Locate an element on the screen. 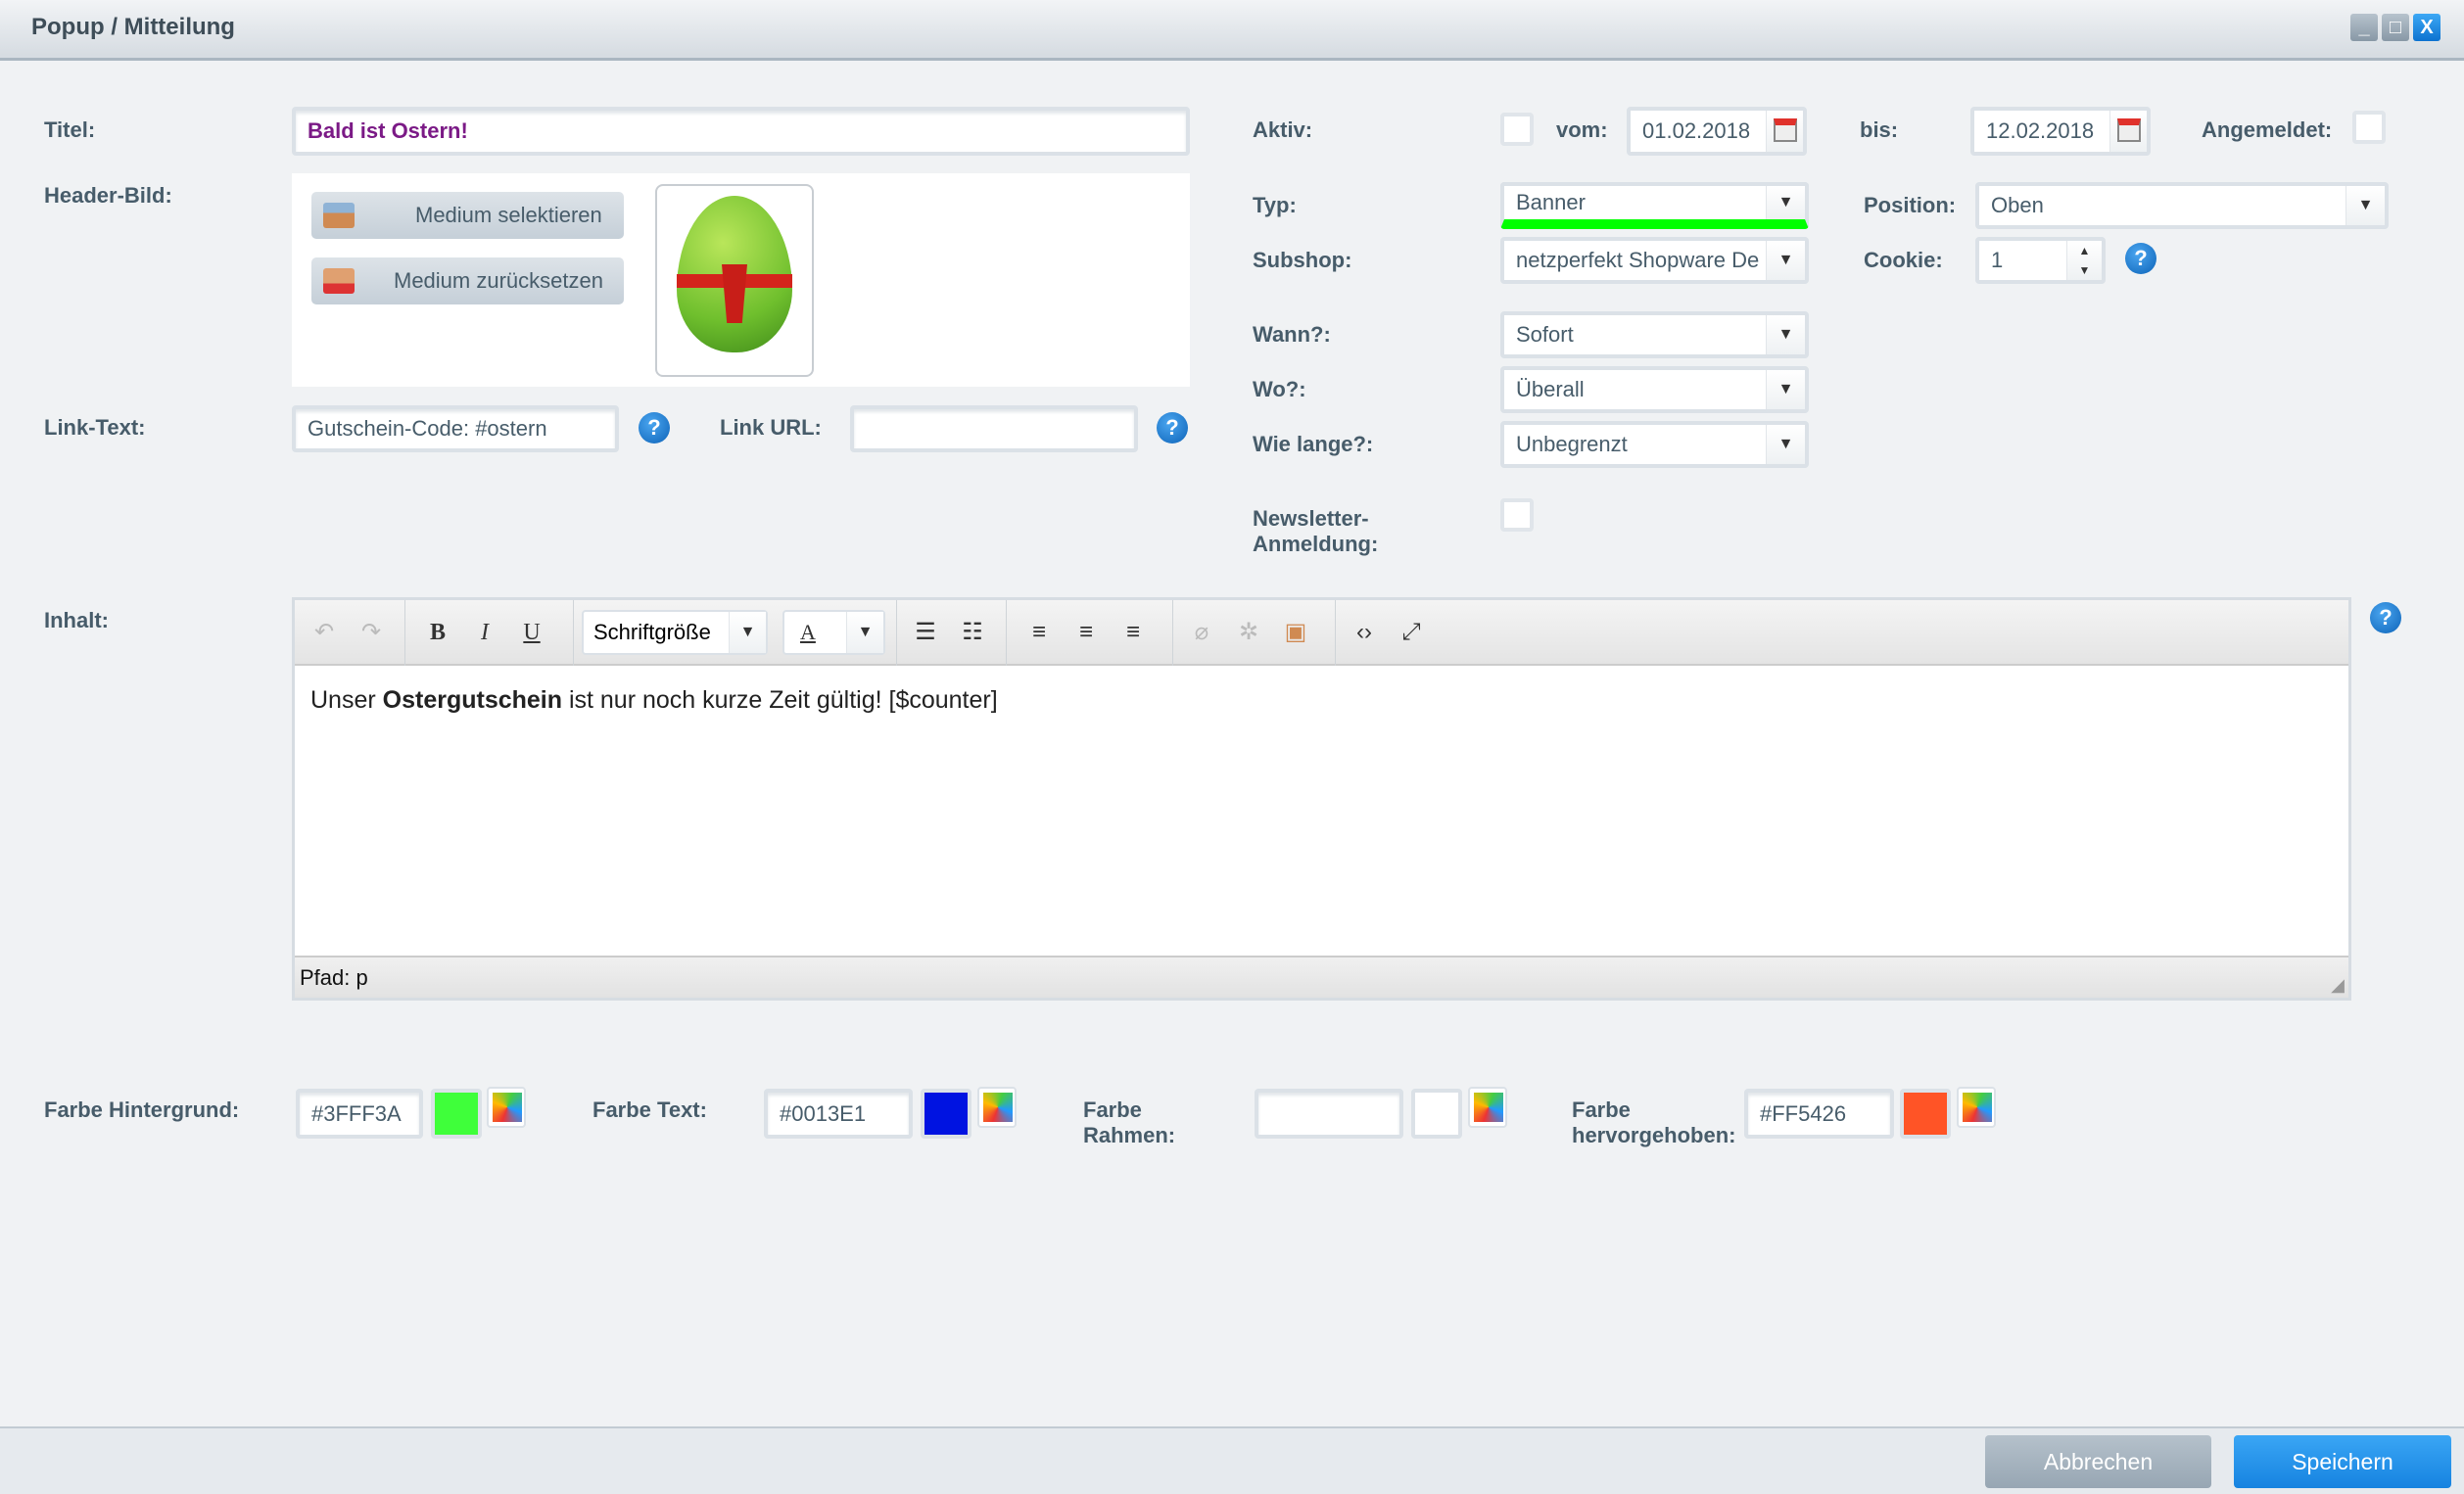 This screenshot has width=2464, height=1494. cookie-stepper: 1 ▲ ▼ is located at coordinates (2040, 260).